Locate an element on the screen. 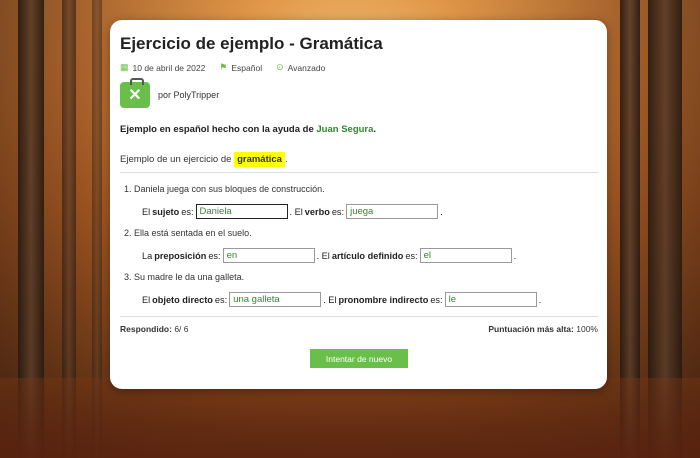  answered-count: Respondido: 6/ 6 is located at coordinates (154, 329).